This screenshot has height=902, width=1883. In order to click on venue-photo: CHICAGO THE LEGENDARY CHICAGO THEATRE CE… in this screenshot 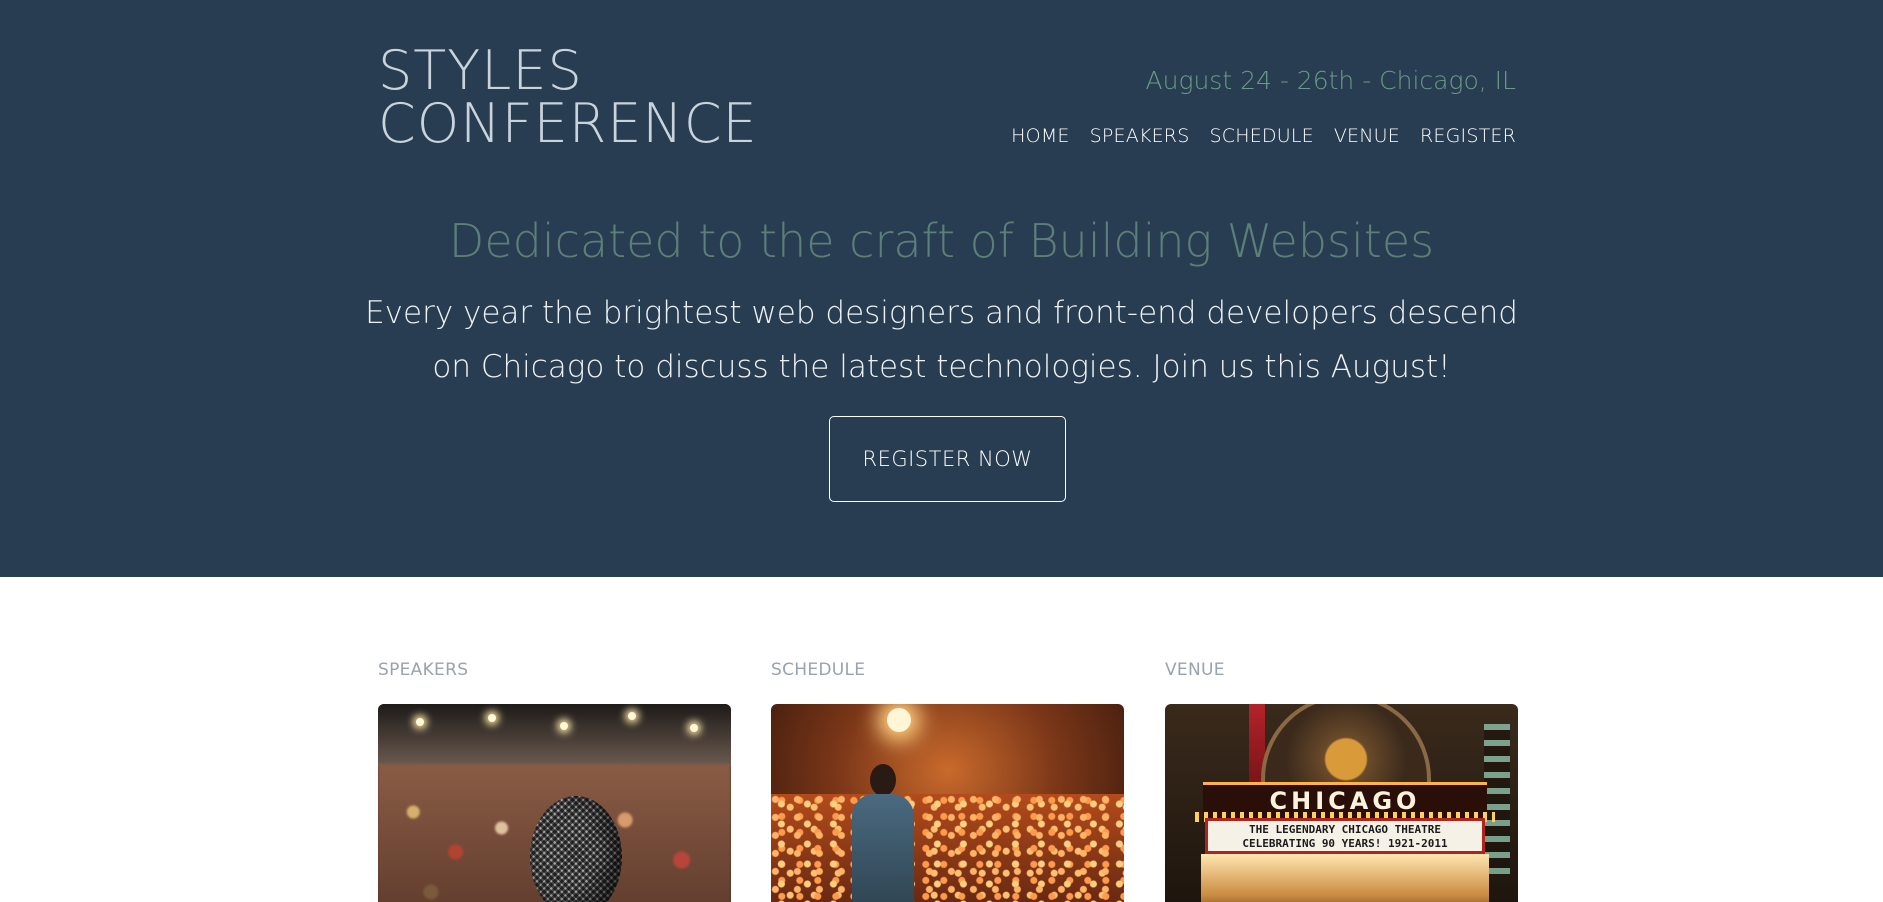, I will do `click(1341, 803)`.